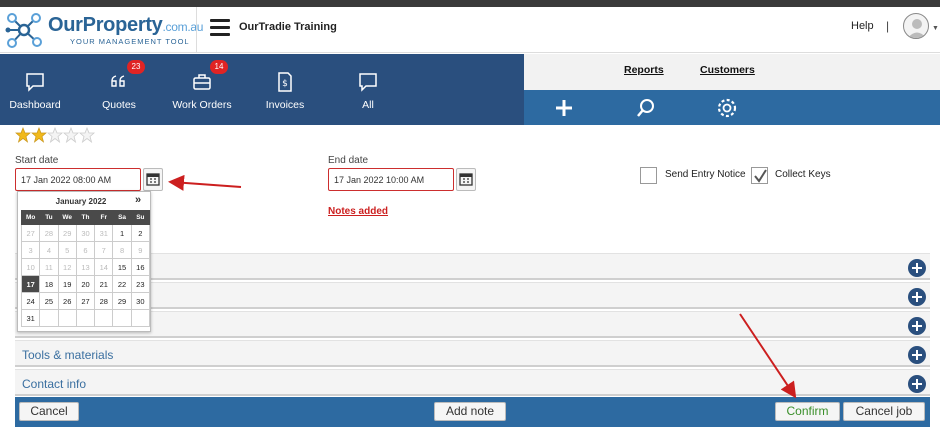 The image size is (940, 443). Describe the element at coordinates (49, 267) in the screenshot. I see `calendar-day: 11` at that location.